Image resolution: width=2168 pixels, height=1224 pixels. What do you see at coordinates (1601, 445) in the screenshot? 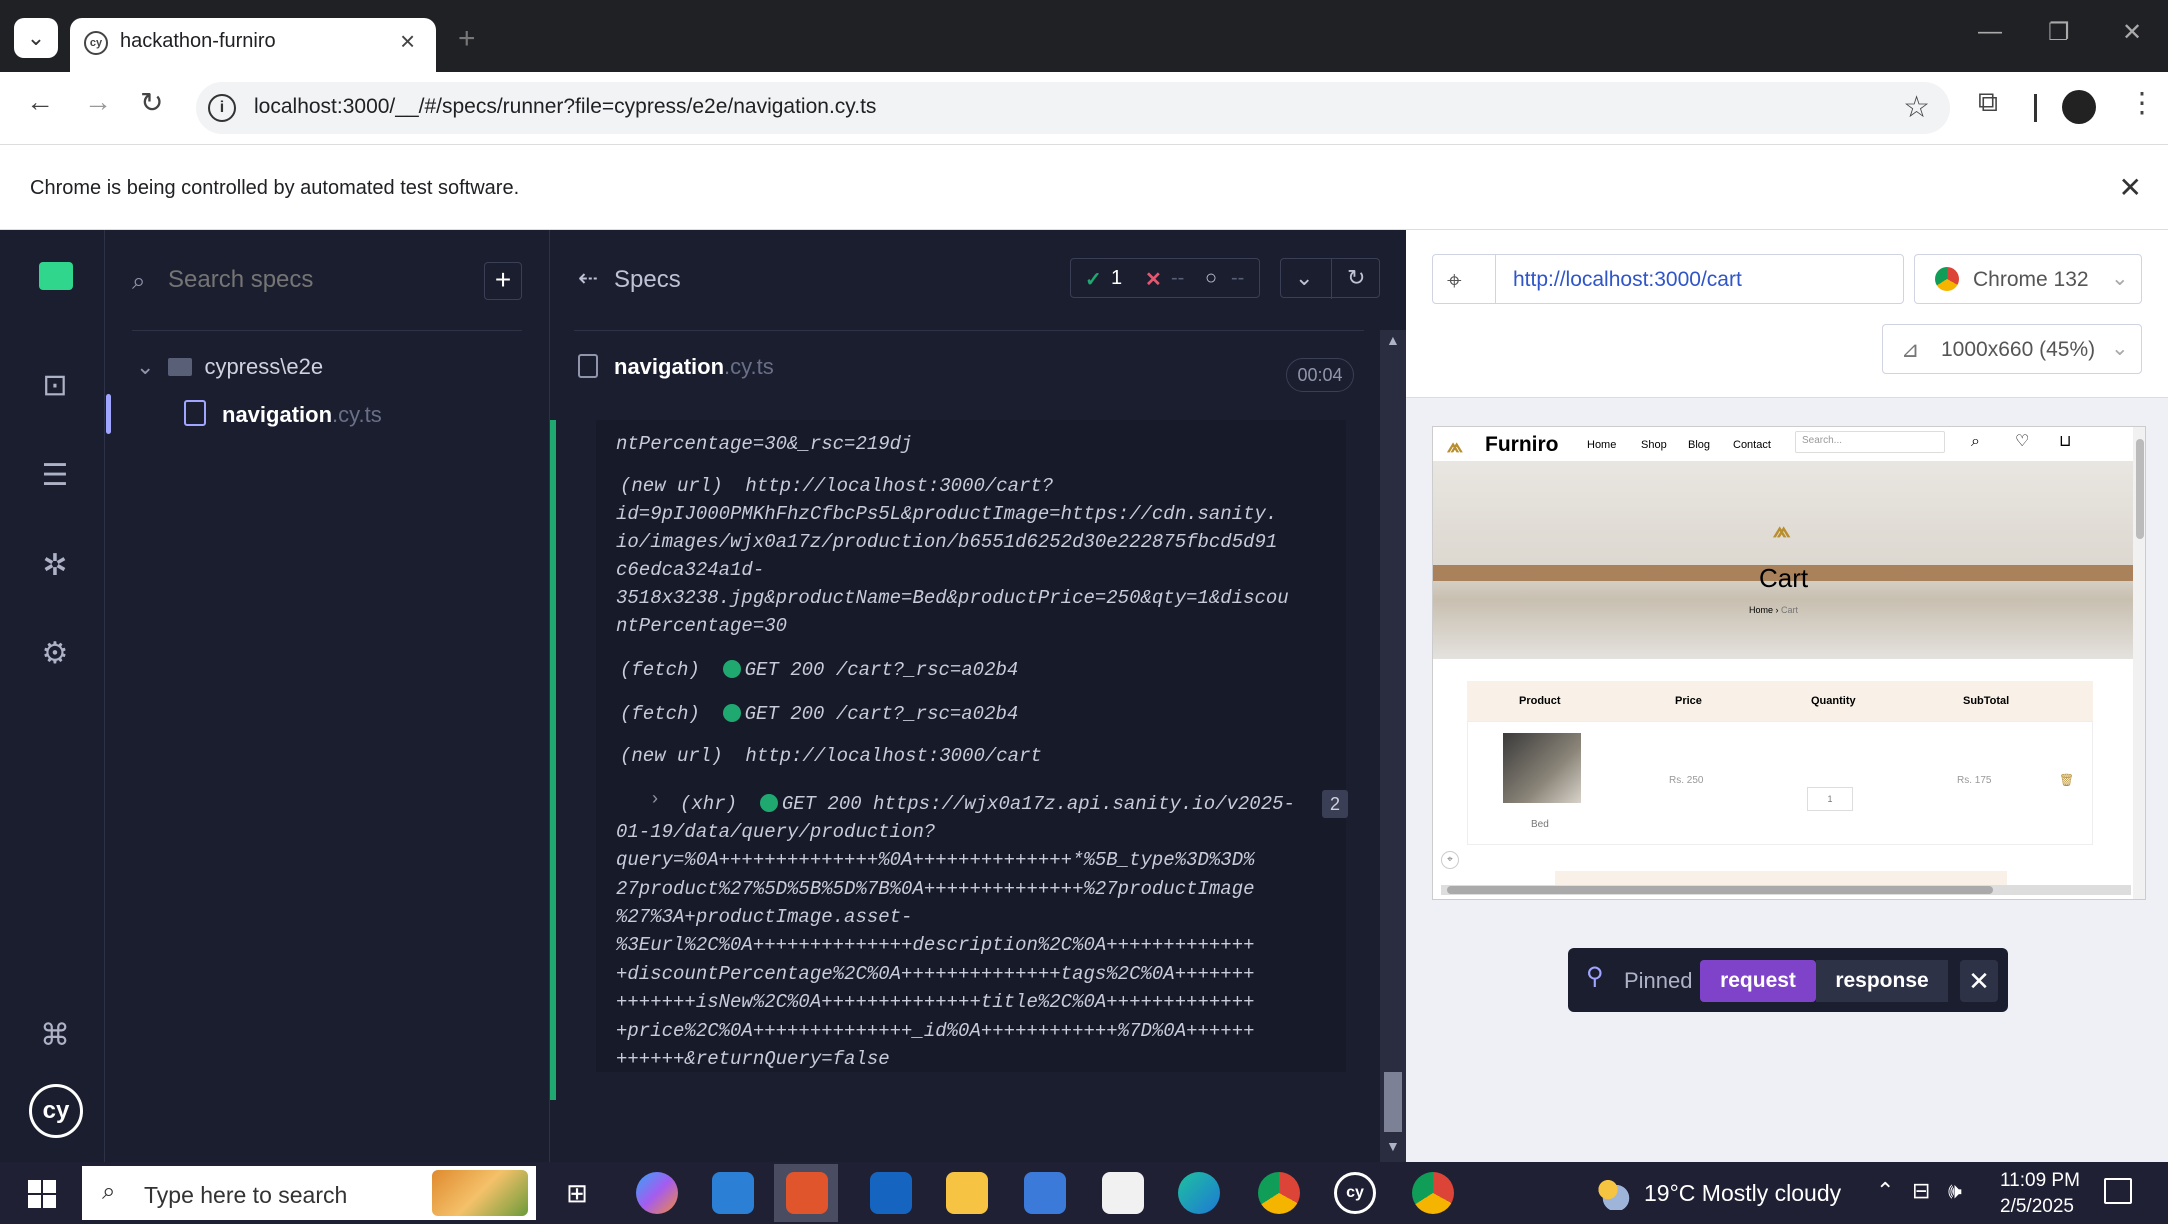
I see `site-nav-home: Home` at bounding box center [1601, 445].